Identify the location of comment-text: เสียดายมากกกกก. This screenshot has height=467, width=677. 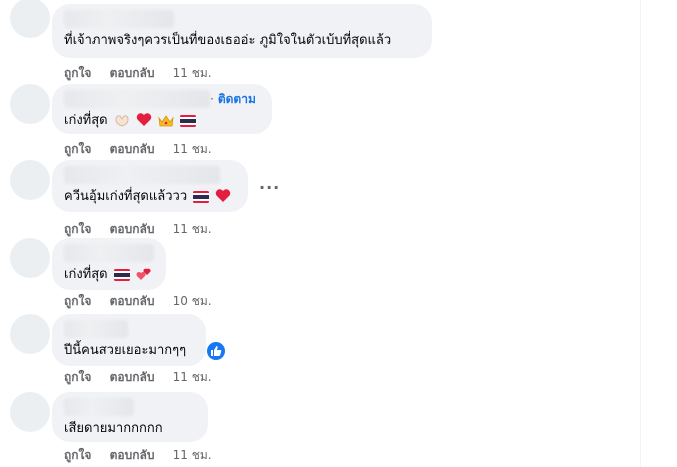
(113, 428).